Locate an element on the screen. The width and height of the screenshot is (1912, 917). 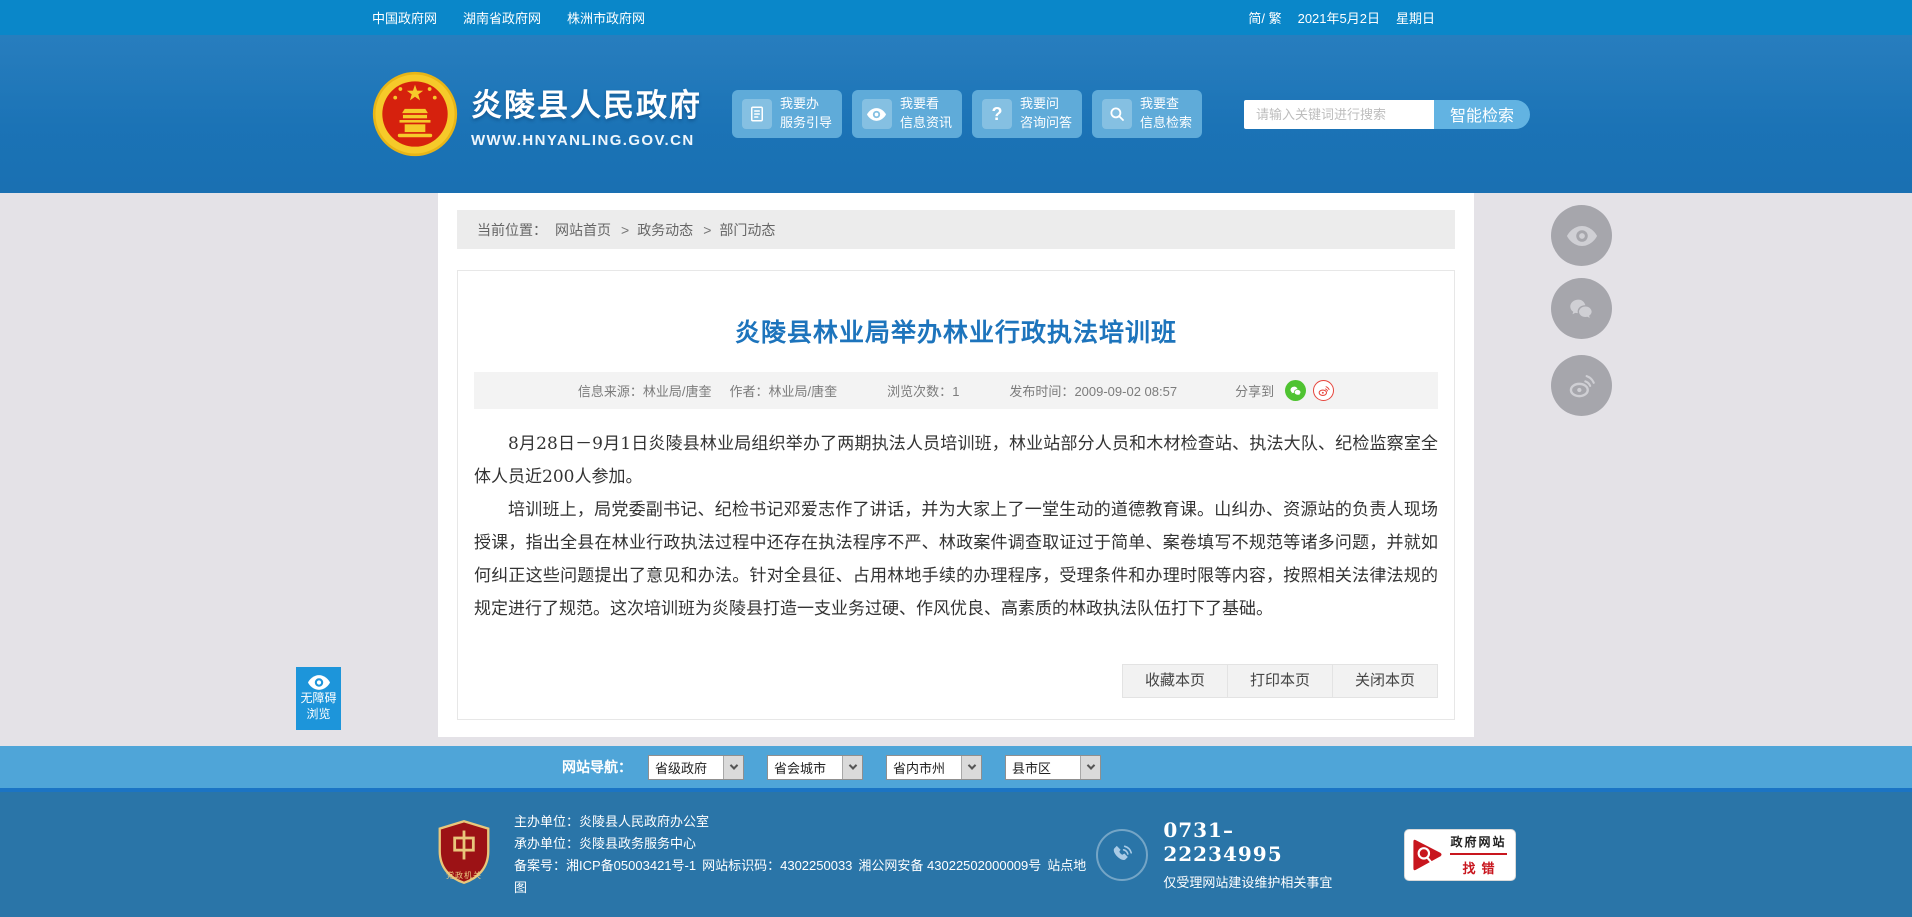
undertake-value: 炎陵县政务服务中心 is located at coordinates (638, 843).